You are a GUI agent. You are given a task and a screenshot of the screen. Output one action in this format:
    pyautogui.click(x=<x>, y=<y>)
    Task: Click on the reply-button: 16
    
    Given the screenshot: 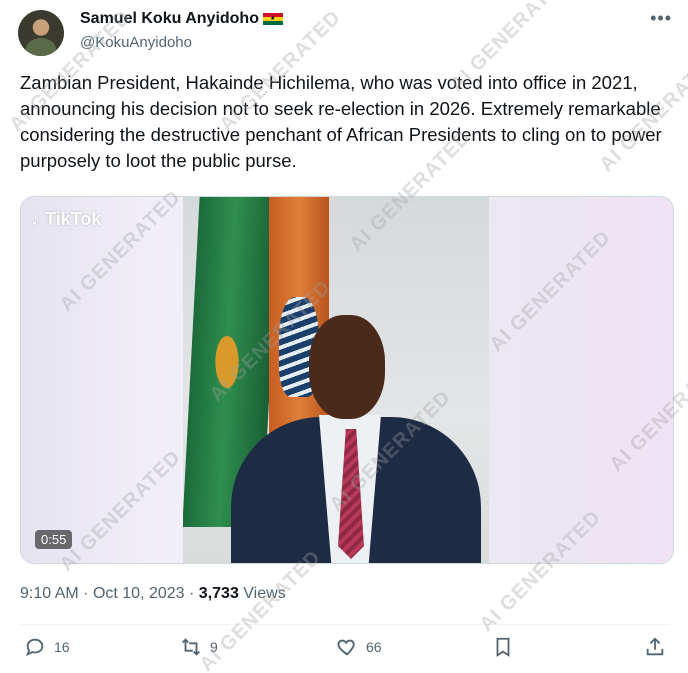 What is the action you would take?
    pyautogui.click(x=47, y=647)
    